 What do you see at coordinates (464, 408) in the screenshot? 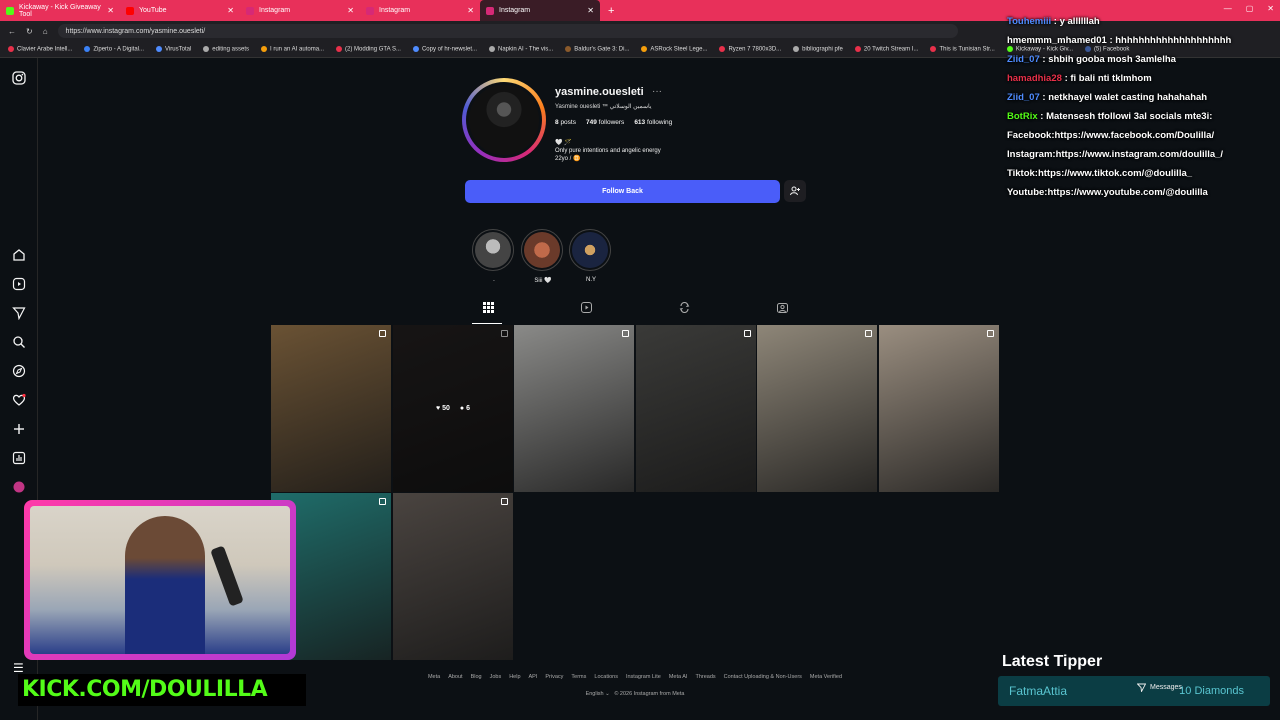
I see `comments-count: ● 6` at bounding box center [464, 408].